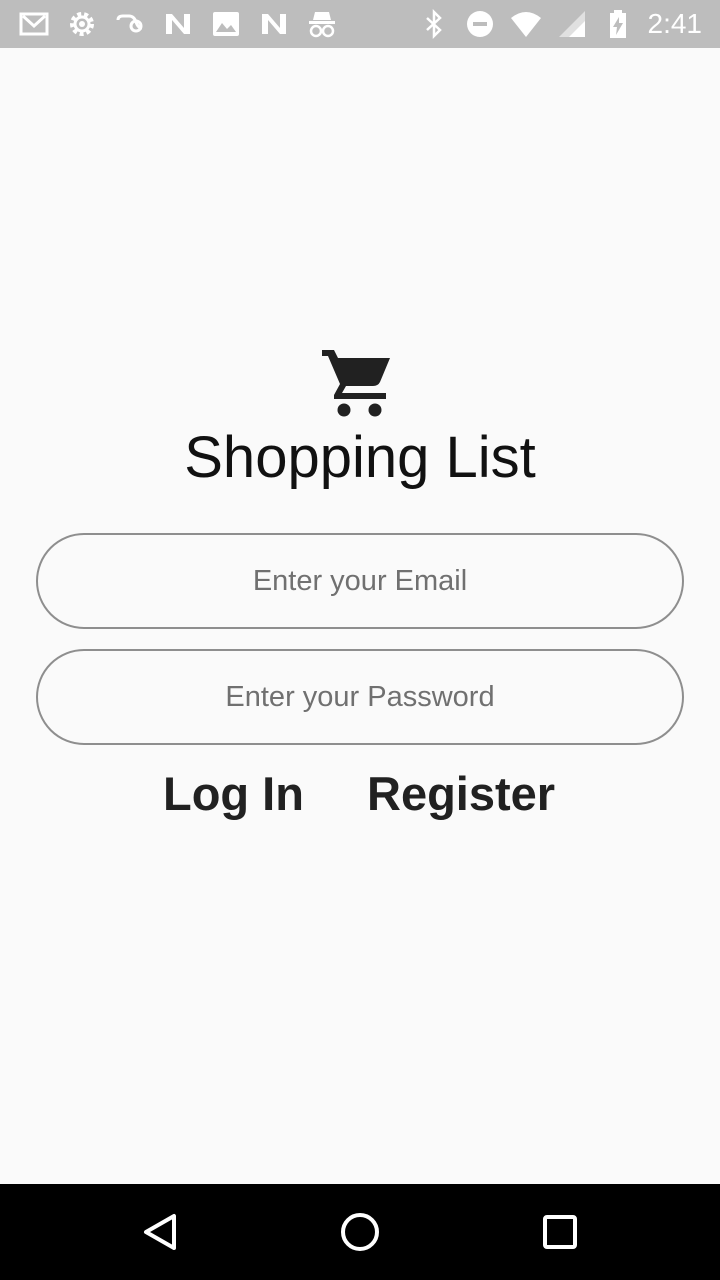 Image resolution: width=720 pixels, height=1280 pixels. I want to click on status-clock: 2:41, so click(675, 23).